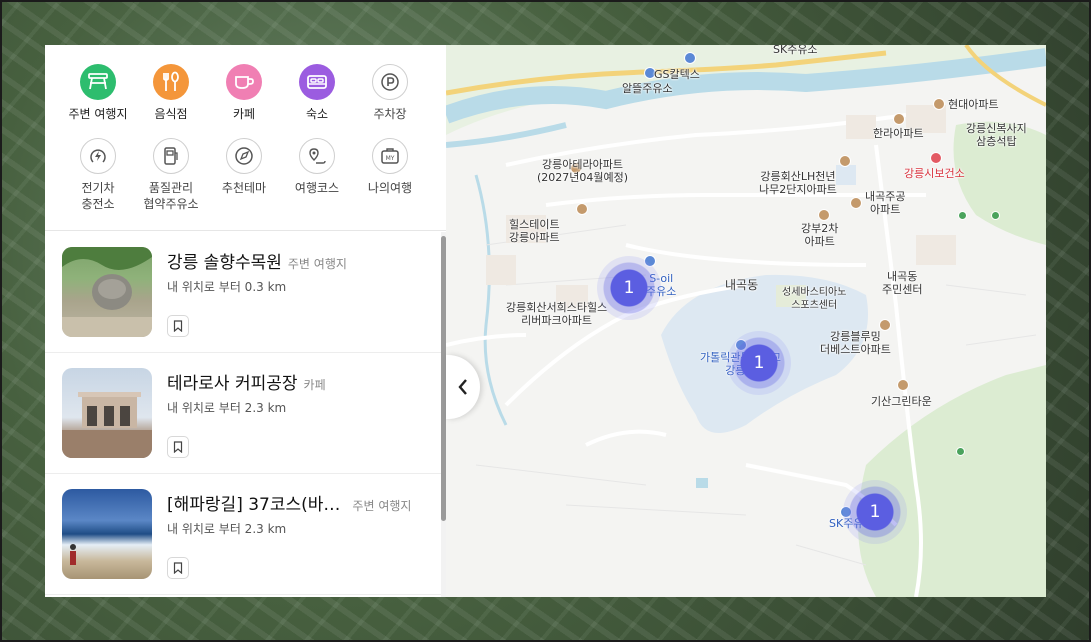 The image size is (1091, 642). I want to click on gas-station-marker, so click(690, 58).